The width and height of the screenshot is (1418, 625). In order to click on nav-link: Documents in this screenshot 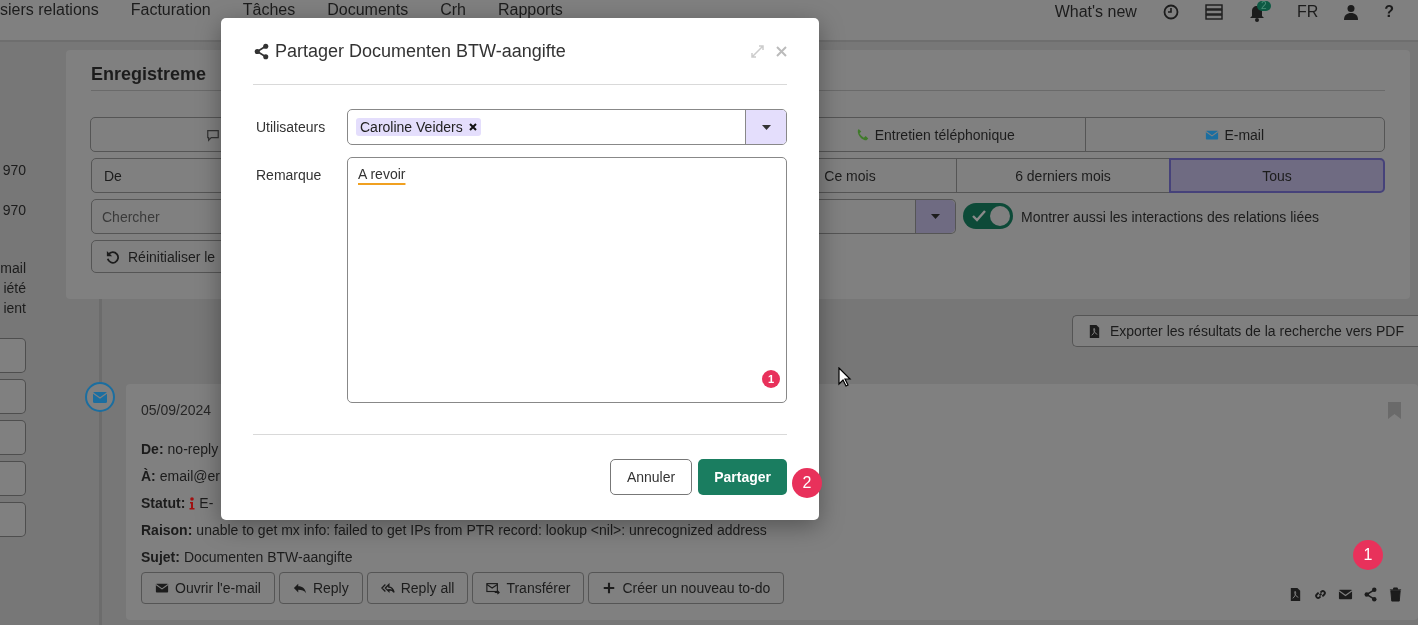, I will do `click(368, 10)`.